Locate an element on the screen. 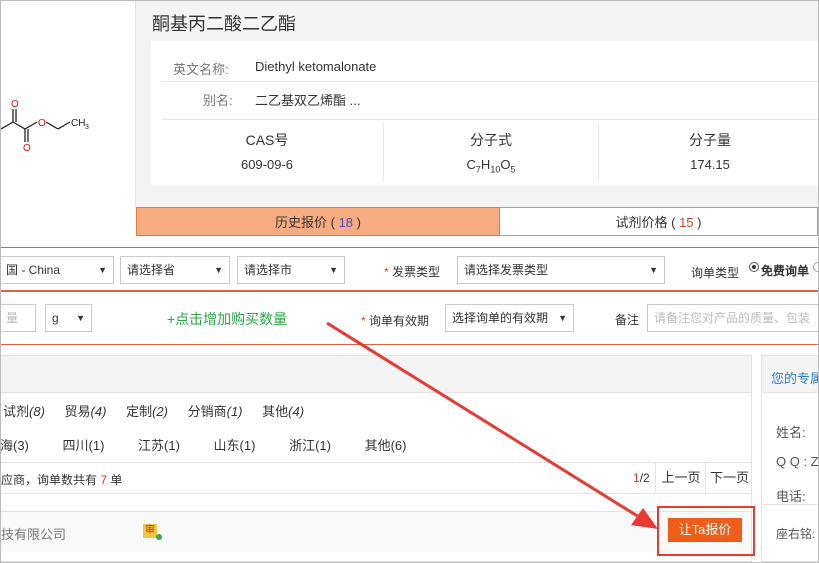 The width and height of the screenshot is (819, 563). annotation-arrow-icon is located at coordinates (492, 425).